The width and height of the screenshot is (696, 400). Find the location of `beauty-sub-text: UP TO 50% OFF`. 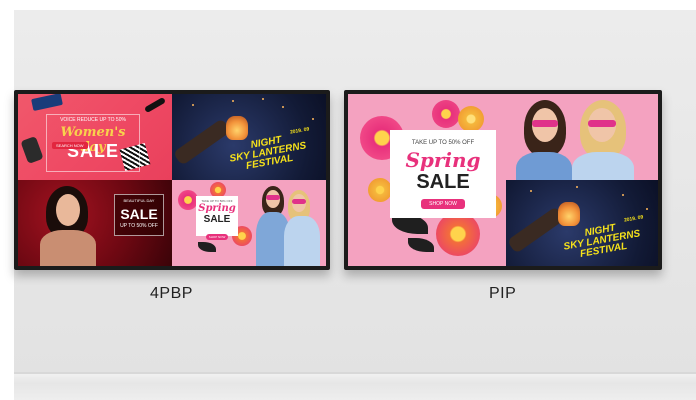

beauty-sub-text: UP TO 50% OFF is located at coordinates (139, 226).